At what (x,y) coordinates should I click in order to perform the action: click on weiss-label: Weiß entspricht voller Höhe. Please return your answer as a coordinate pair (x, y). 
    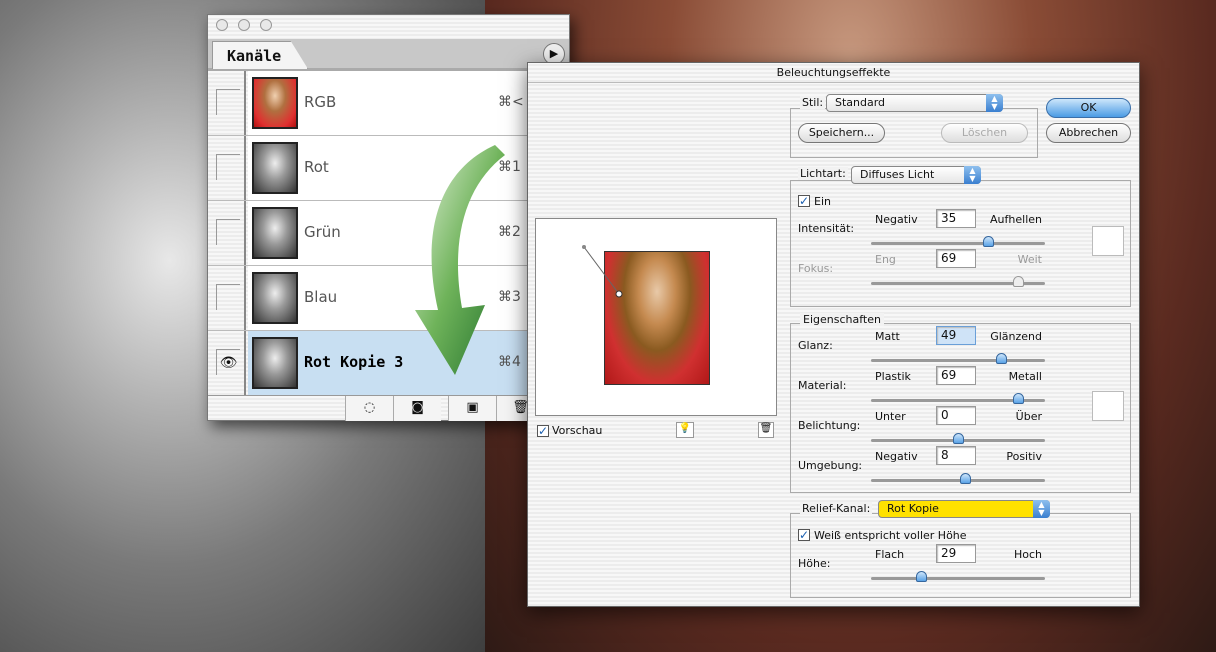
    Looking at the image, I should click on (890, 535).